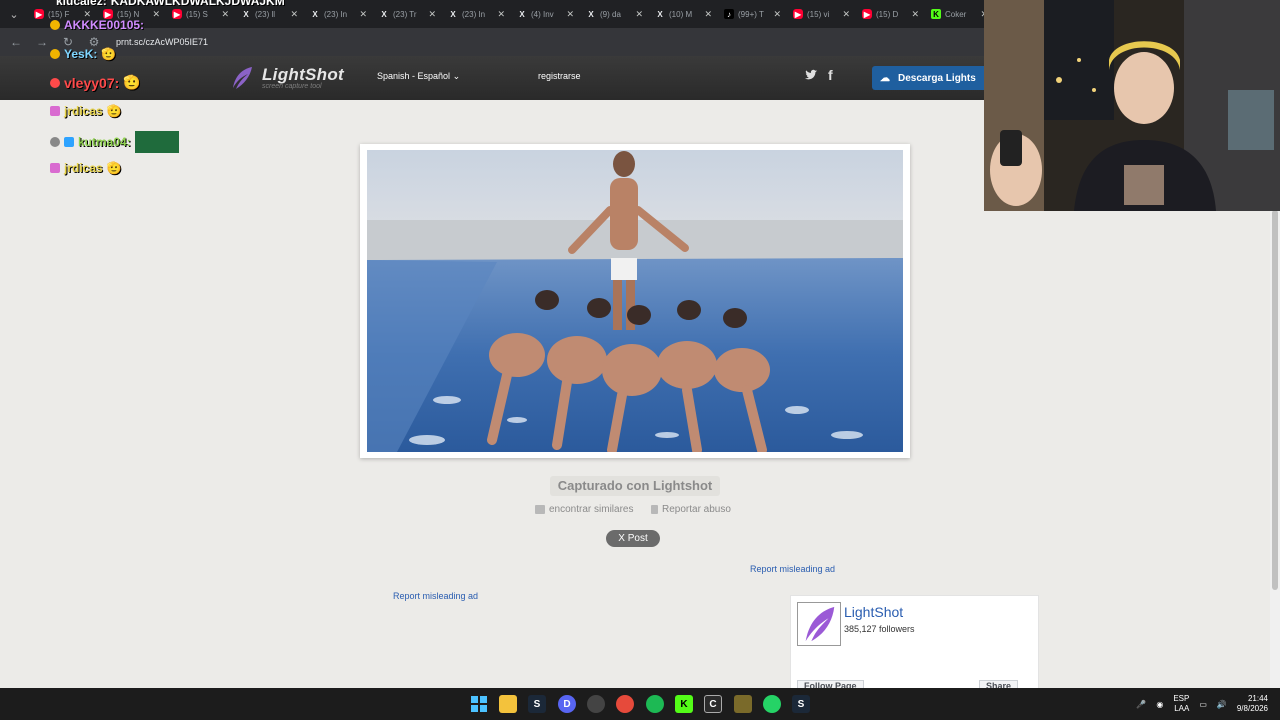  Describe the element at coordinates (197, 14) in the screenshot. I see `tab-title: (15) S` at that location.